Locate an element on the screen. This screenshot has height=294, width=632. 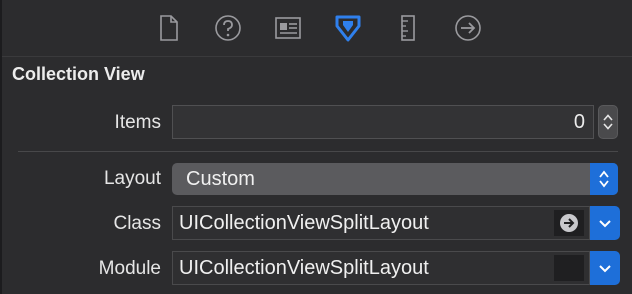
module-dropdown-button is located at coordinates (605, 268).